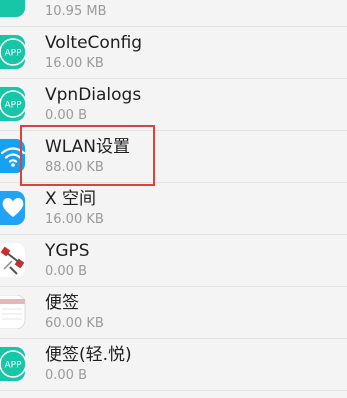  What do you see at coordinates (173, 157) in the screenshot?
I see `list-item: WLAN设置 88.00 KB` at bounding box center [173, 157].